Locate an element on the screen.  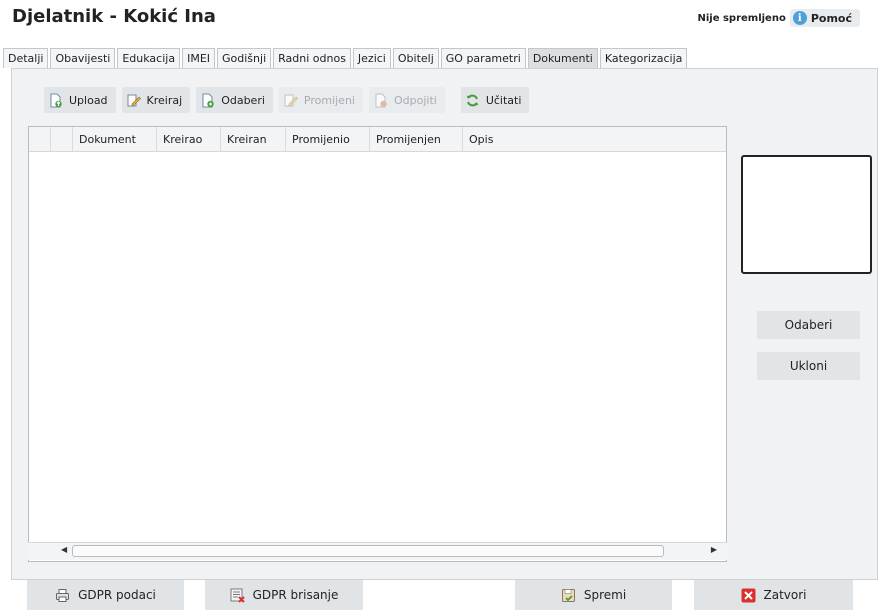
spremi-button: Spremi is located at coordinates (593, 595).